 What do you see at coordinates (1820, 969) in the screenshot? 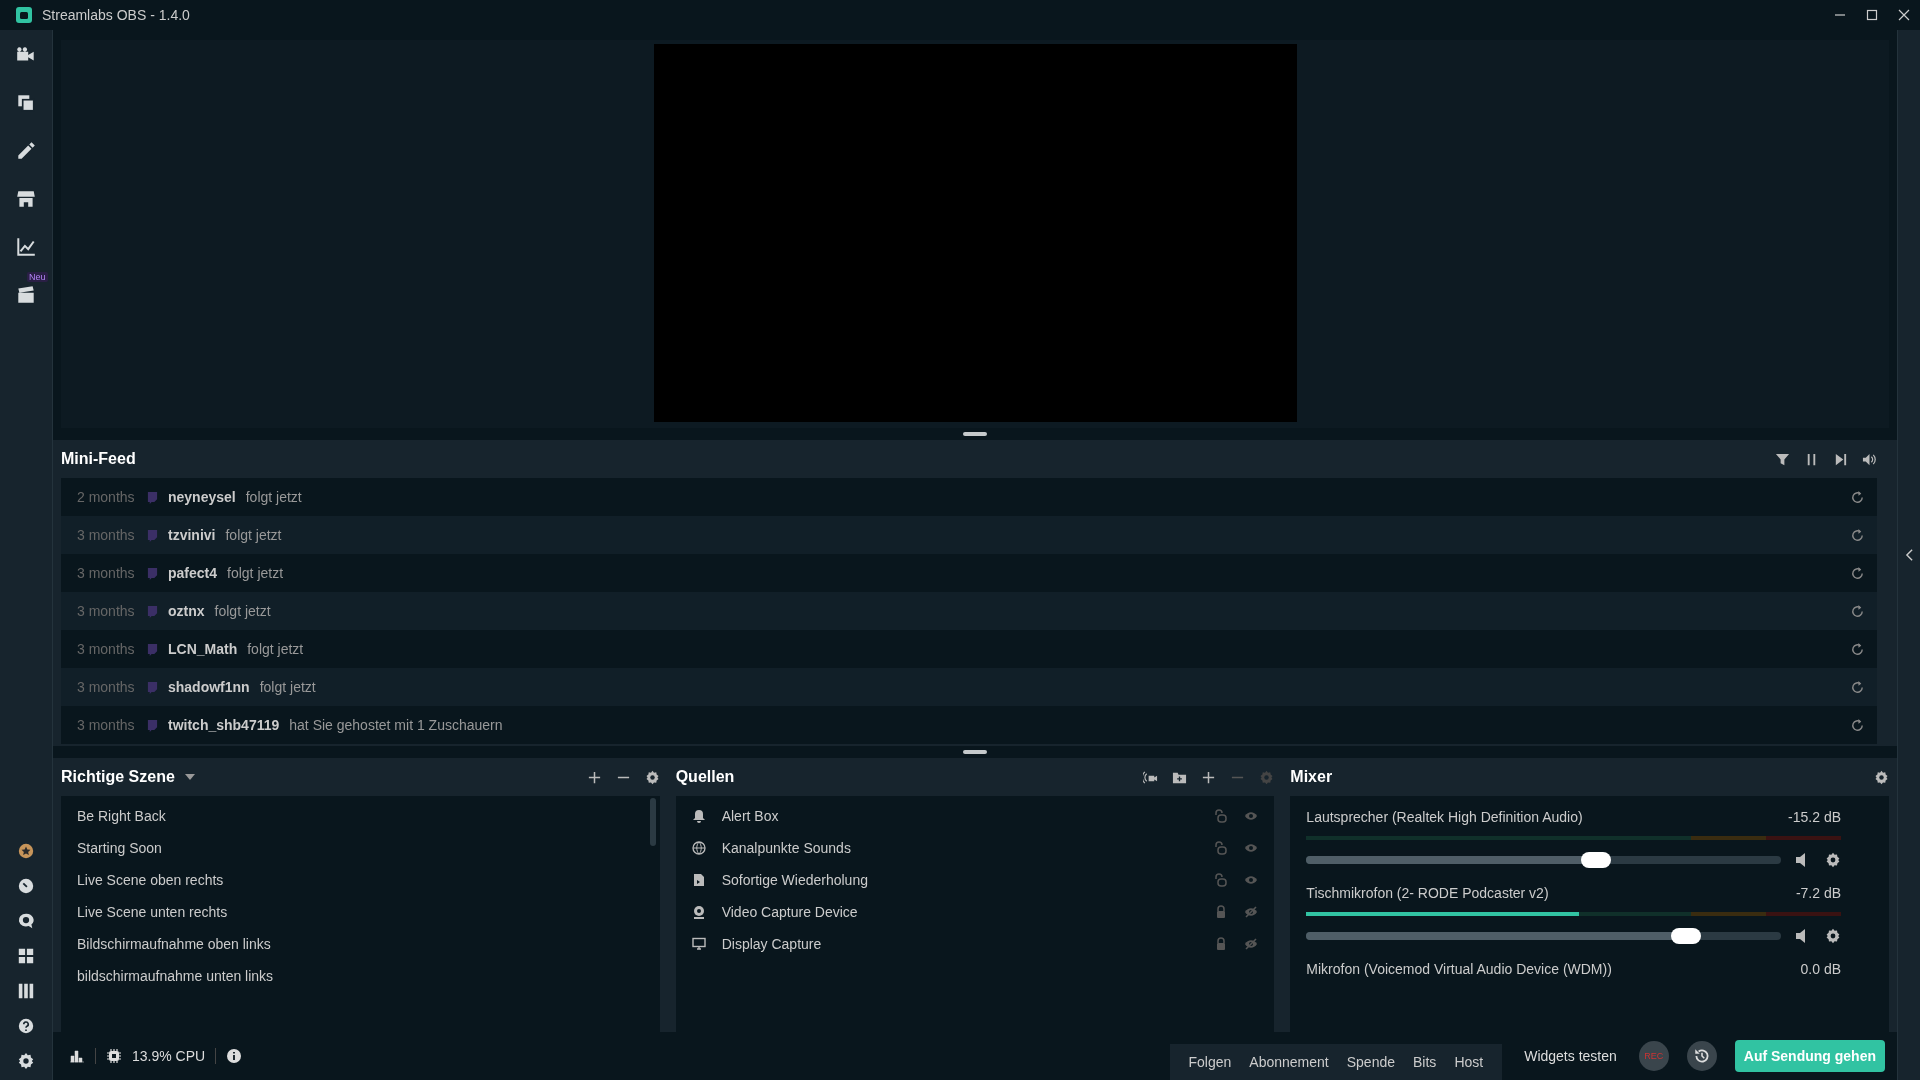
I see `volume-reading: 0.0 dB` at bounding box center [1820, 969].